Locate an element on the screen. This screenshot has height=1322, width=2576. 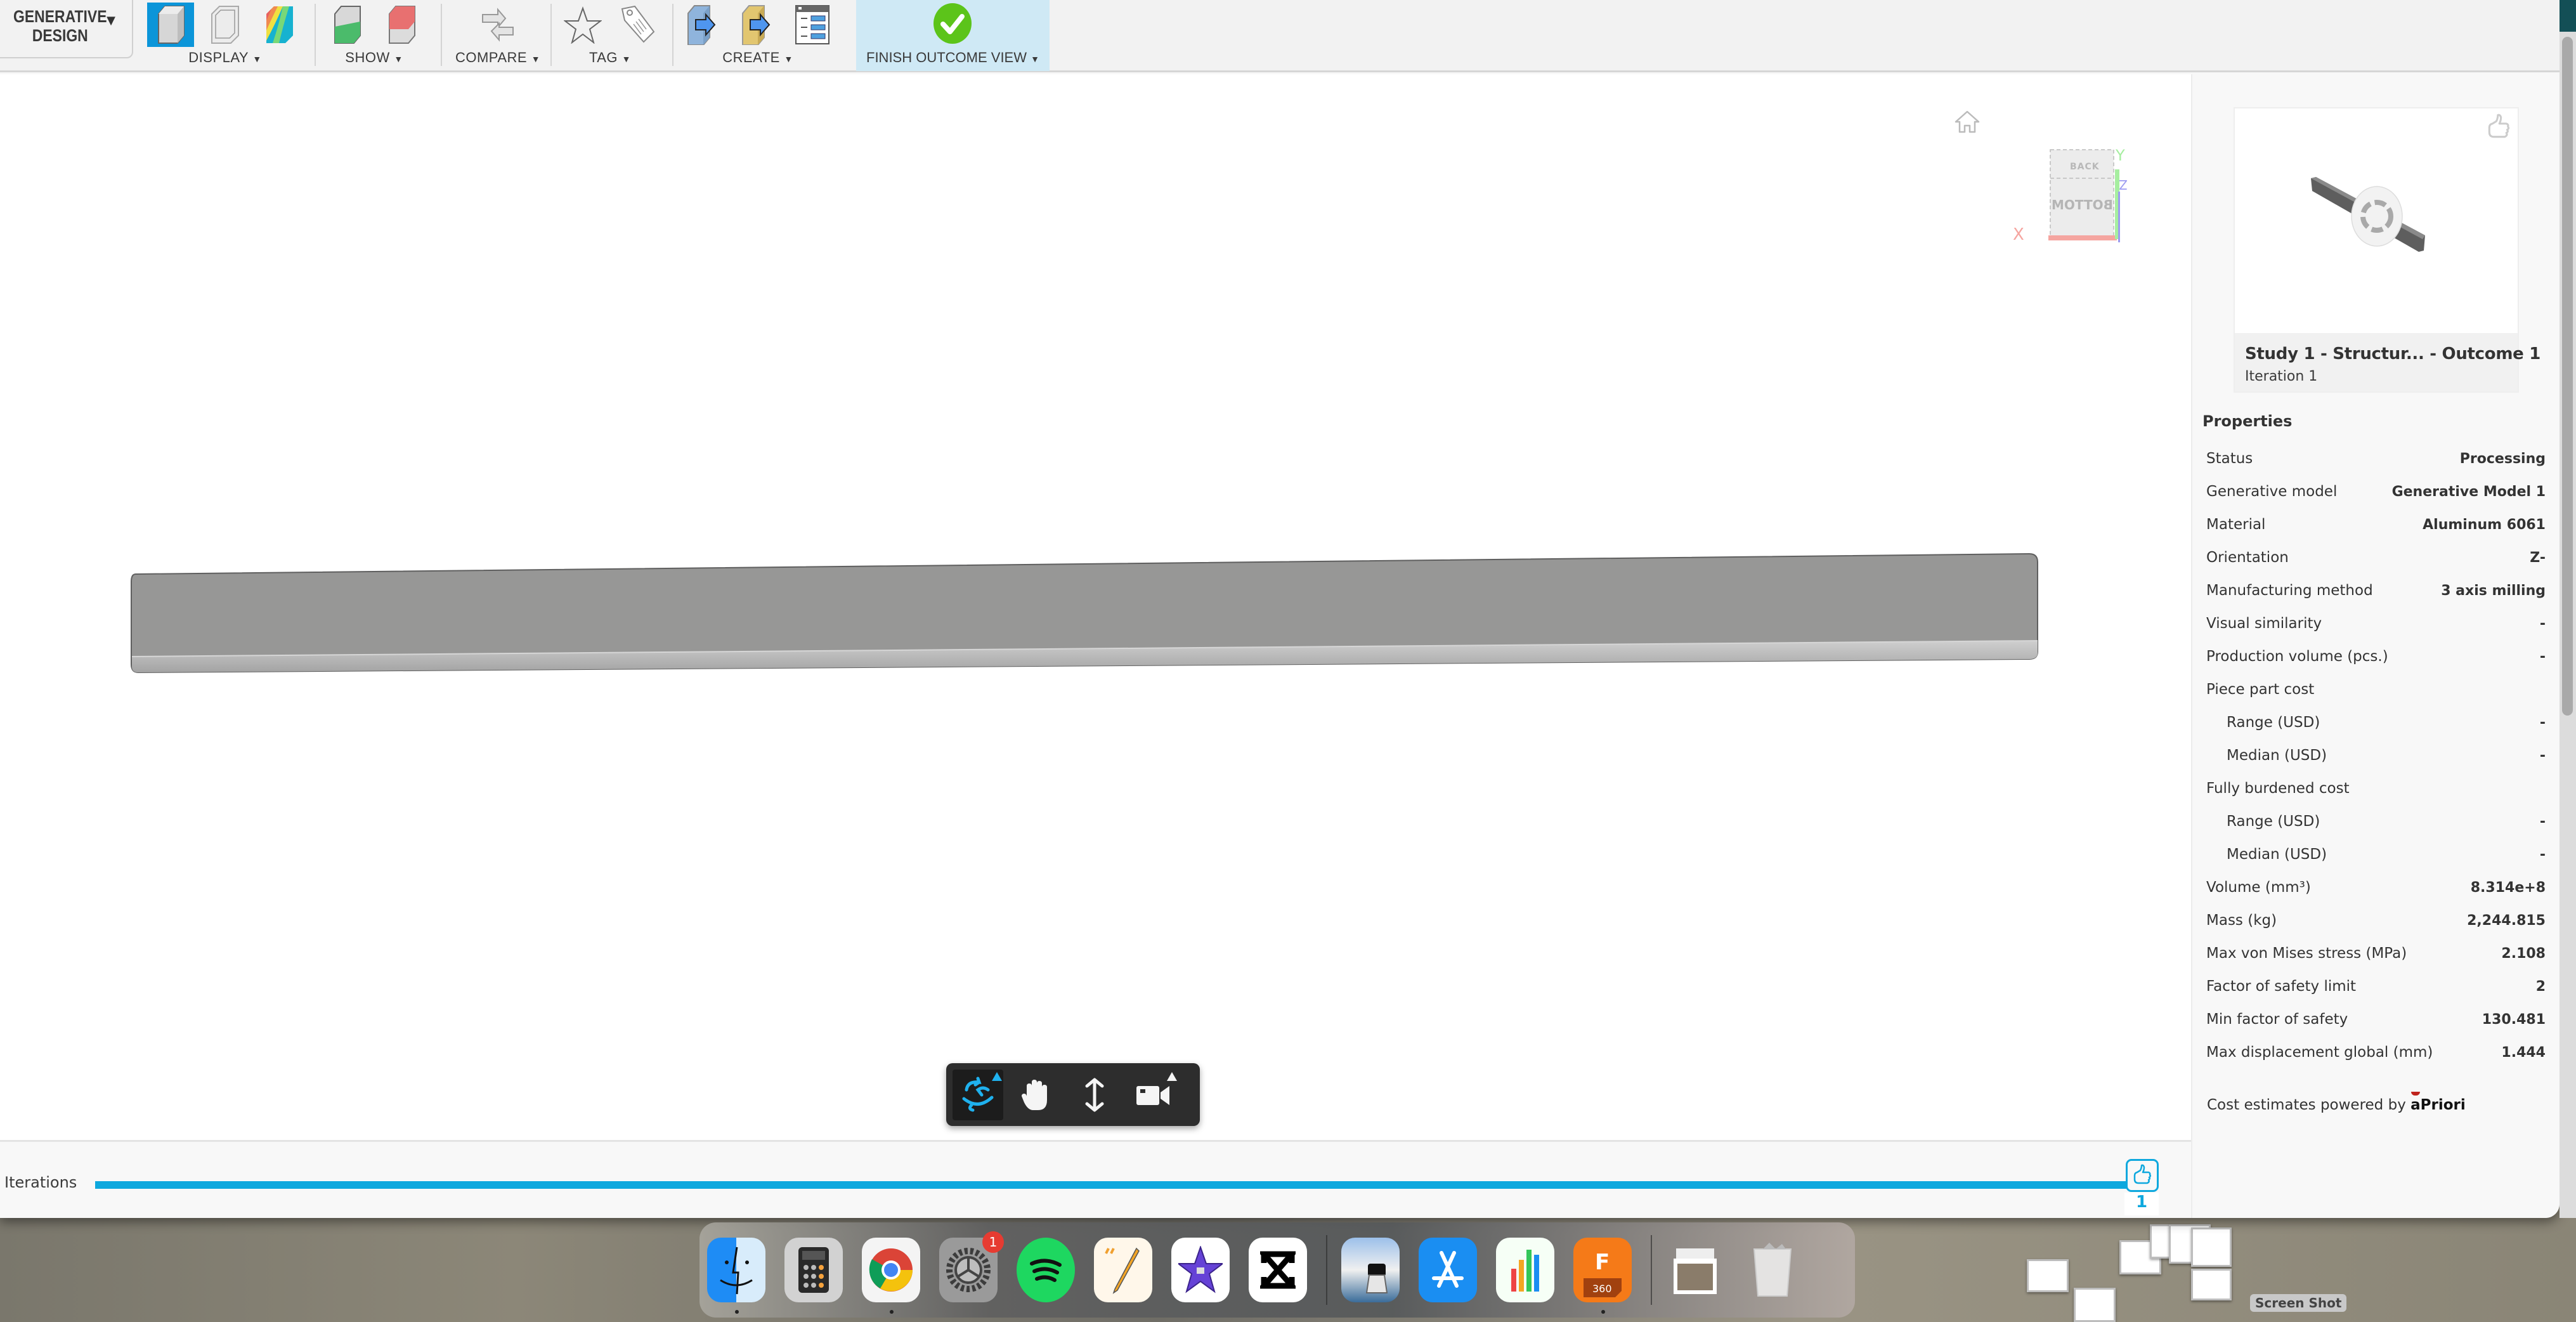
dock-divider is located at coordinates (1652, 1270).